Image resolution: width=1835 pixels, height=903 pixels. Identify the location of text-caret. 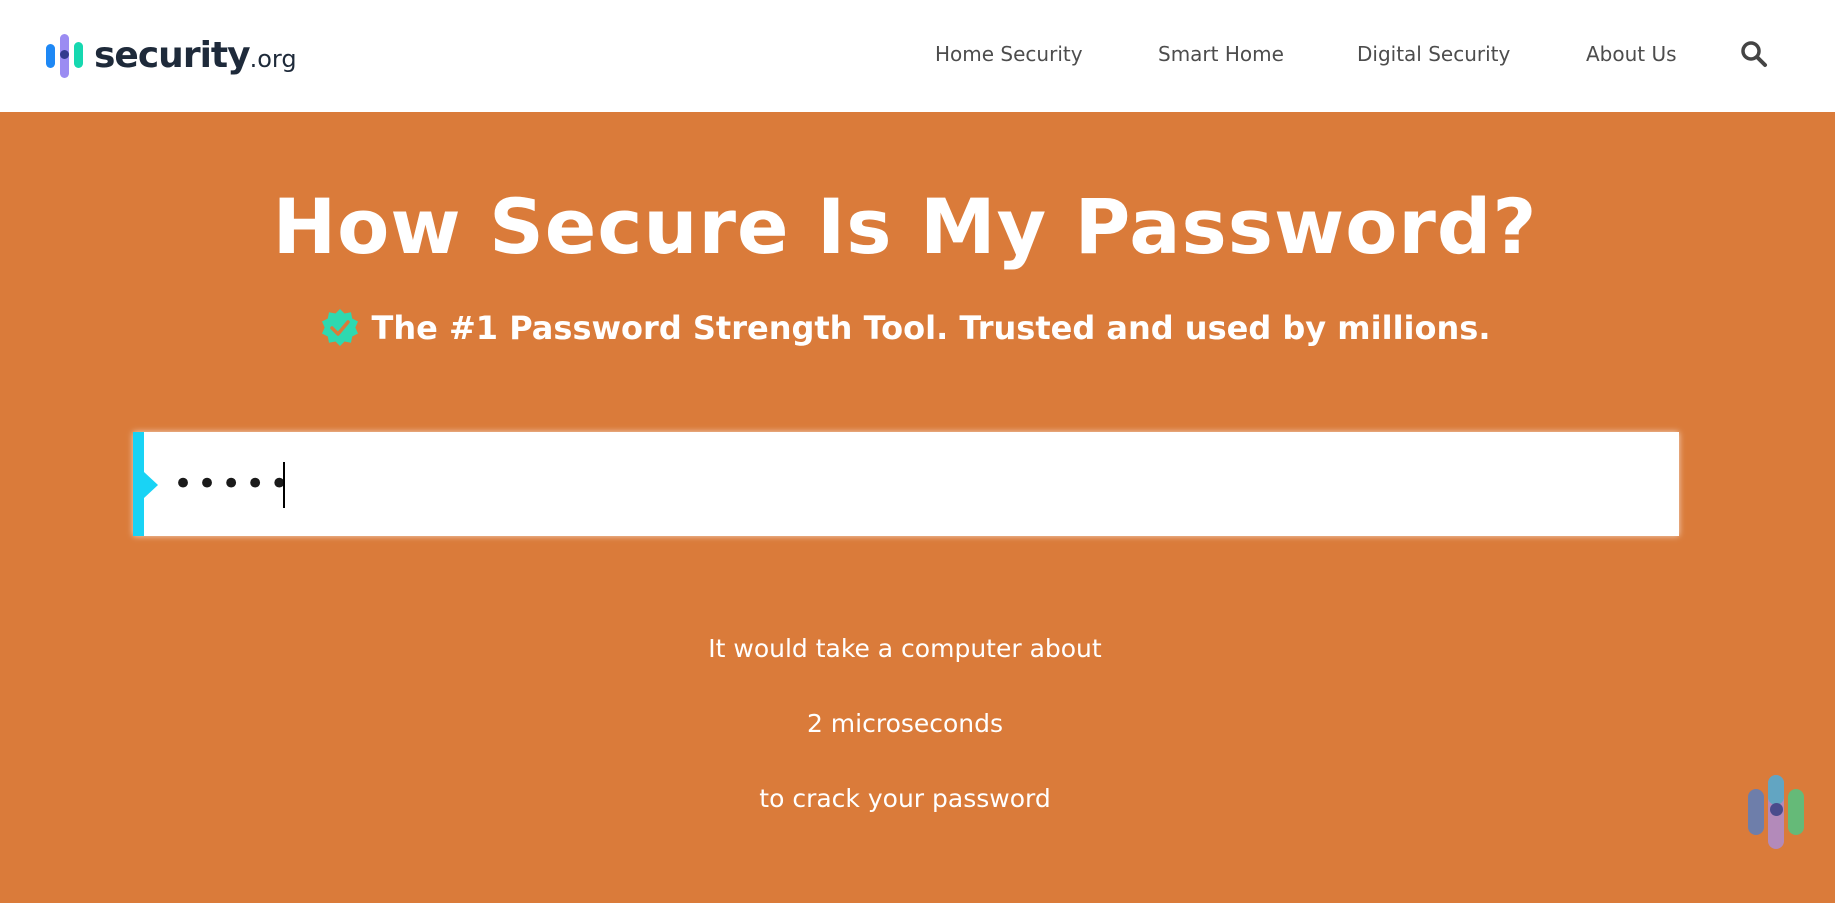
(284, 485).